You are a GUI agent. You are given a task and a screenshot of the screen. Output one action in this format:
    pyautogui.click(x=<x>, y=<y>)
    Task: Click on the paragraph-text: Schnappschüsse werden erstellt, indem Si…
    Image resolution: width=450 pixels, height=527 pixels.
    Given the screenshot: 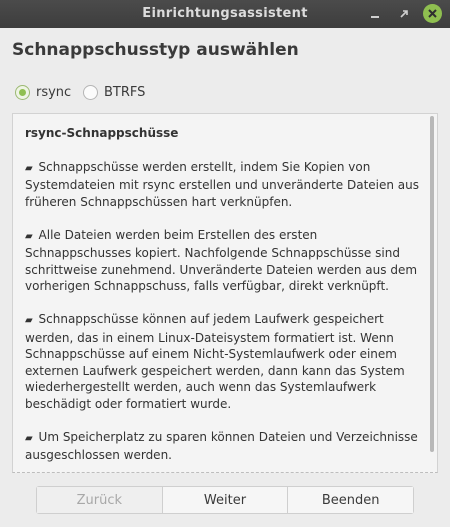 What is the action you would take?
    pyautogui.click(x=222, y=184)
    